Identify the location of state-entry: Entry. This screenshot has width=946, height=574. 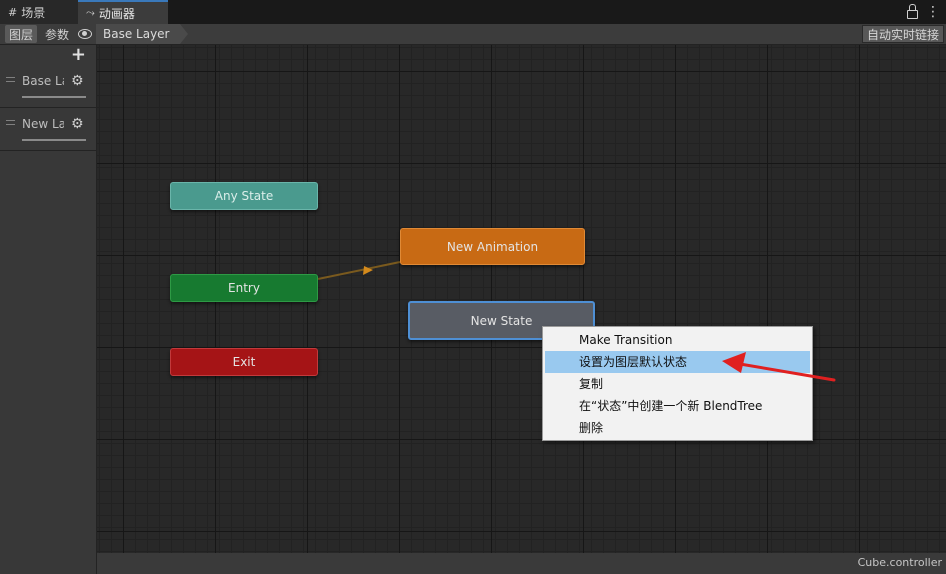
(244, 288).